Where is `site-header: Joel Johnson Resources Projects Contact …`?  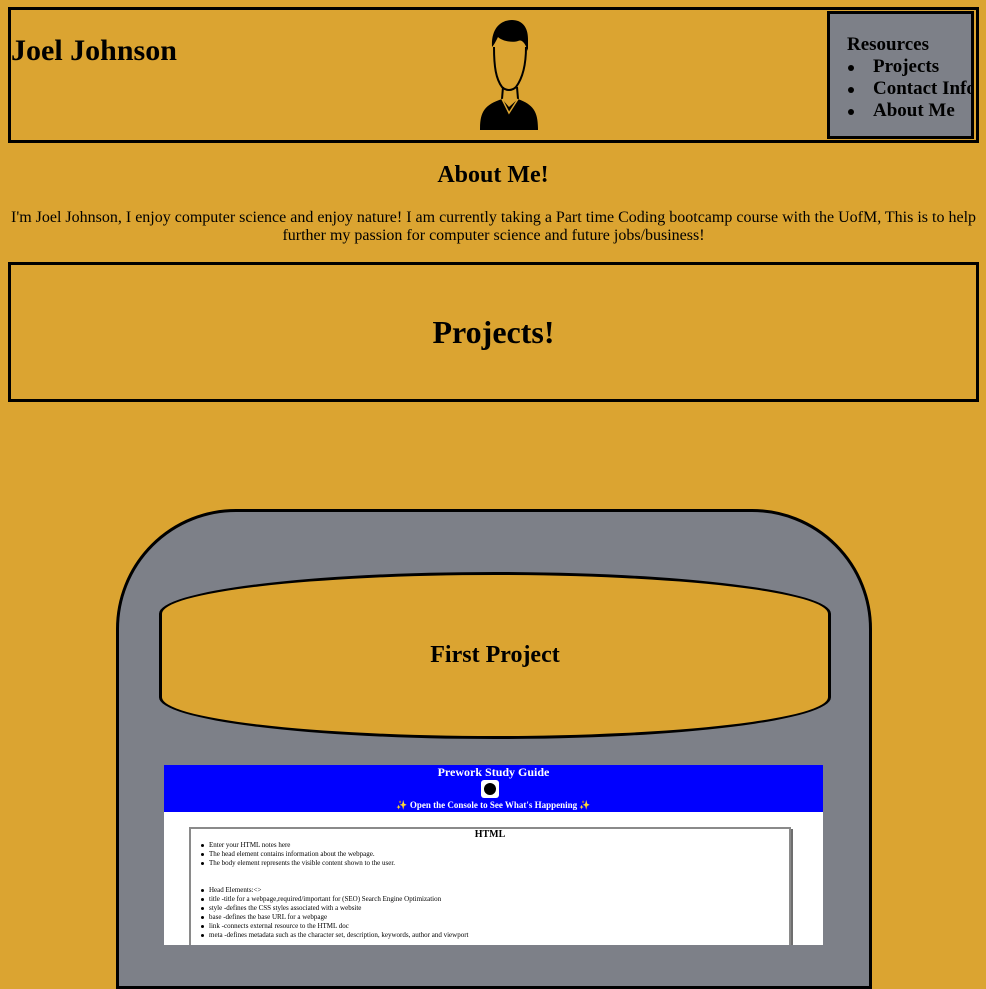 site-header: Joel Johnson Resources Projects Contact … is located at coordinates (493, 75).